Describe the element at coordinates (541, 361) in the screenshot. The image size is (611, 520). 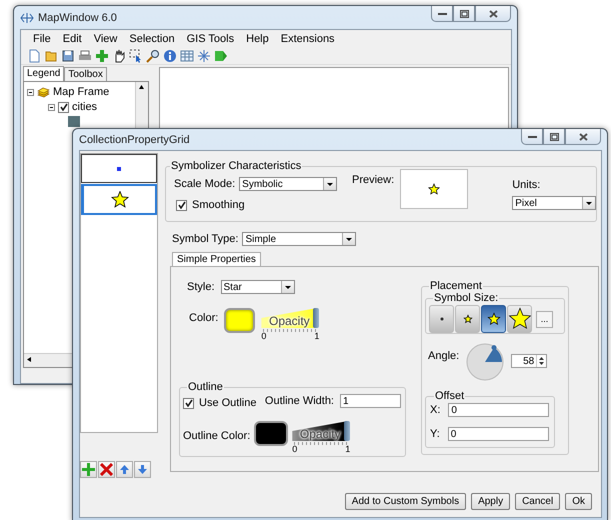
I see `spin-arrows-icon` at that location.